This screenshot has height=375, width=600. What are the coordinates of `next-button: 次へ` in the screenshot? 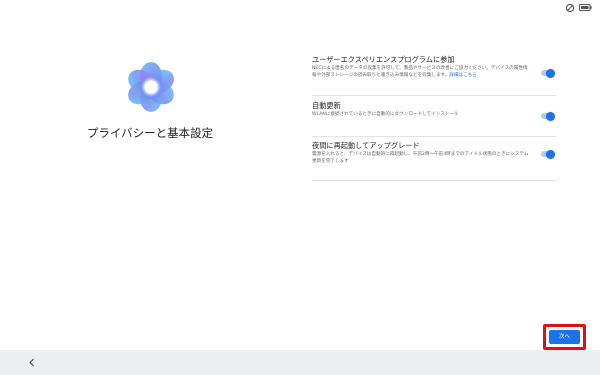 It's located at (564, 337).